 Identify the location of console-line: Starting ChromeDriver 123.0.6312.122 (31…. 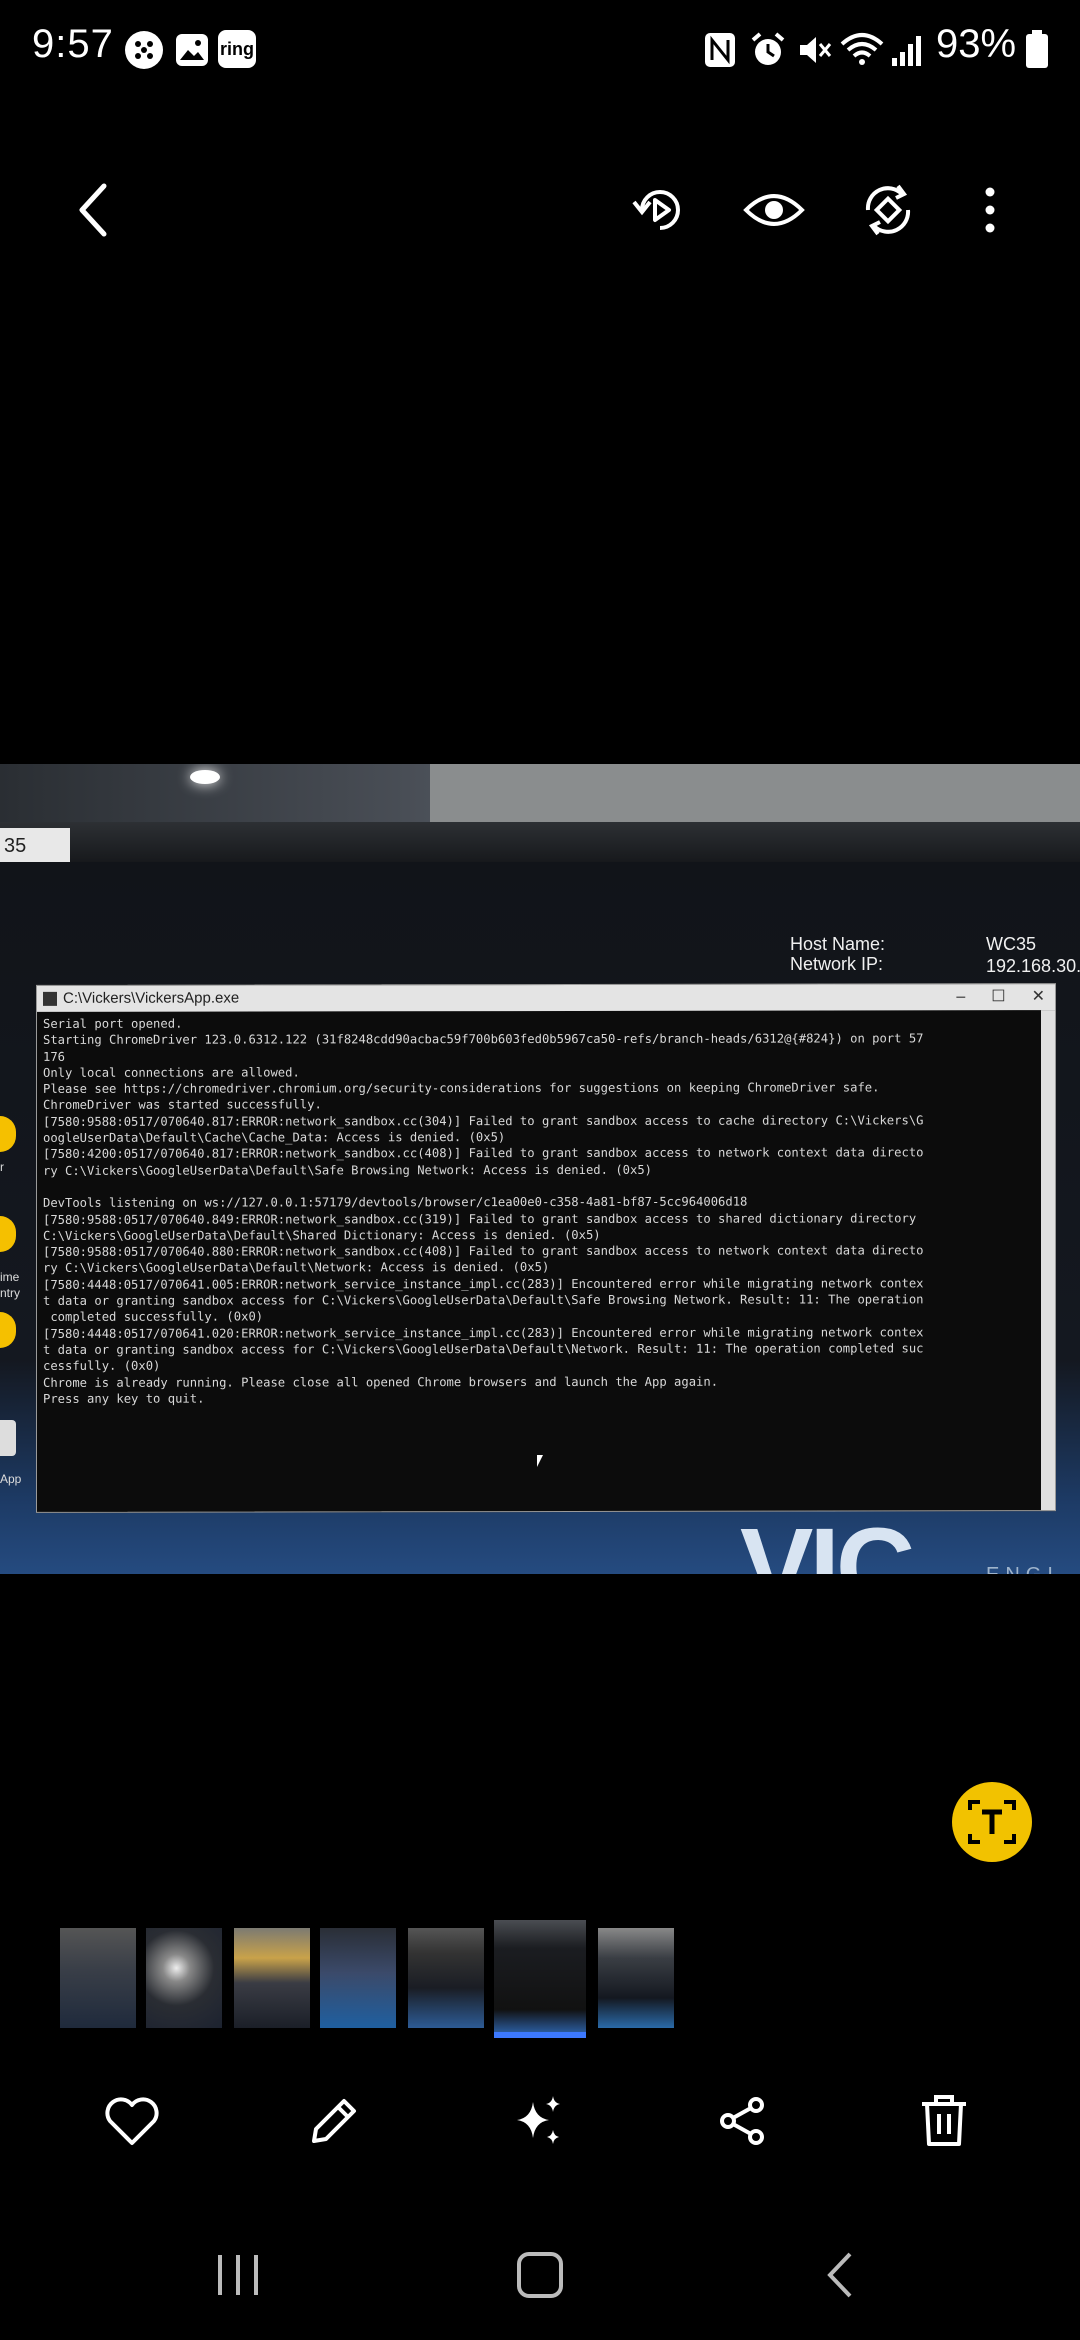
(483, 1039).